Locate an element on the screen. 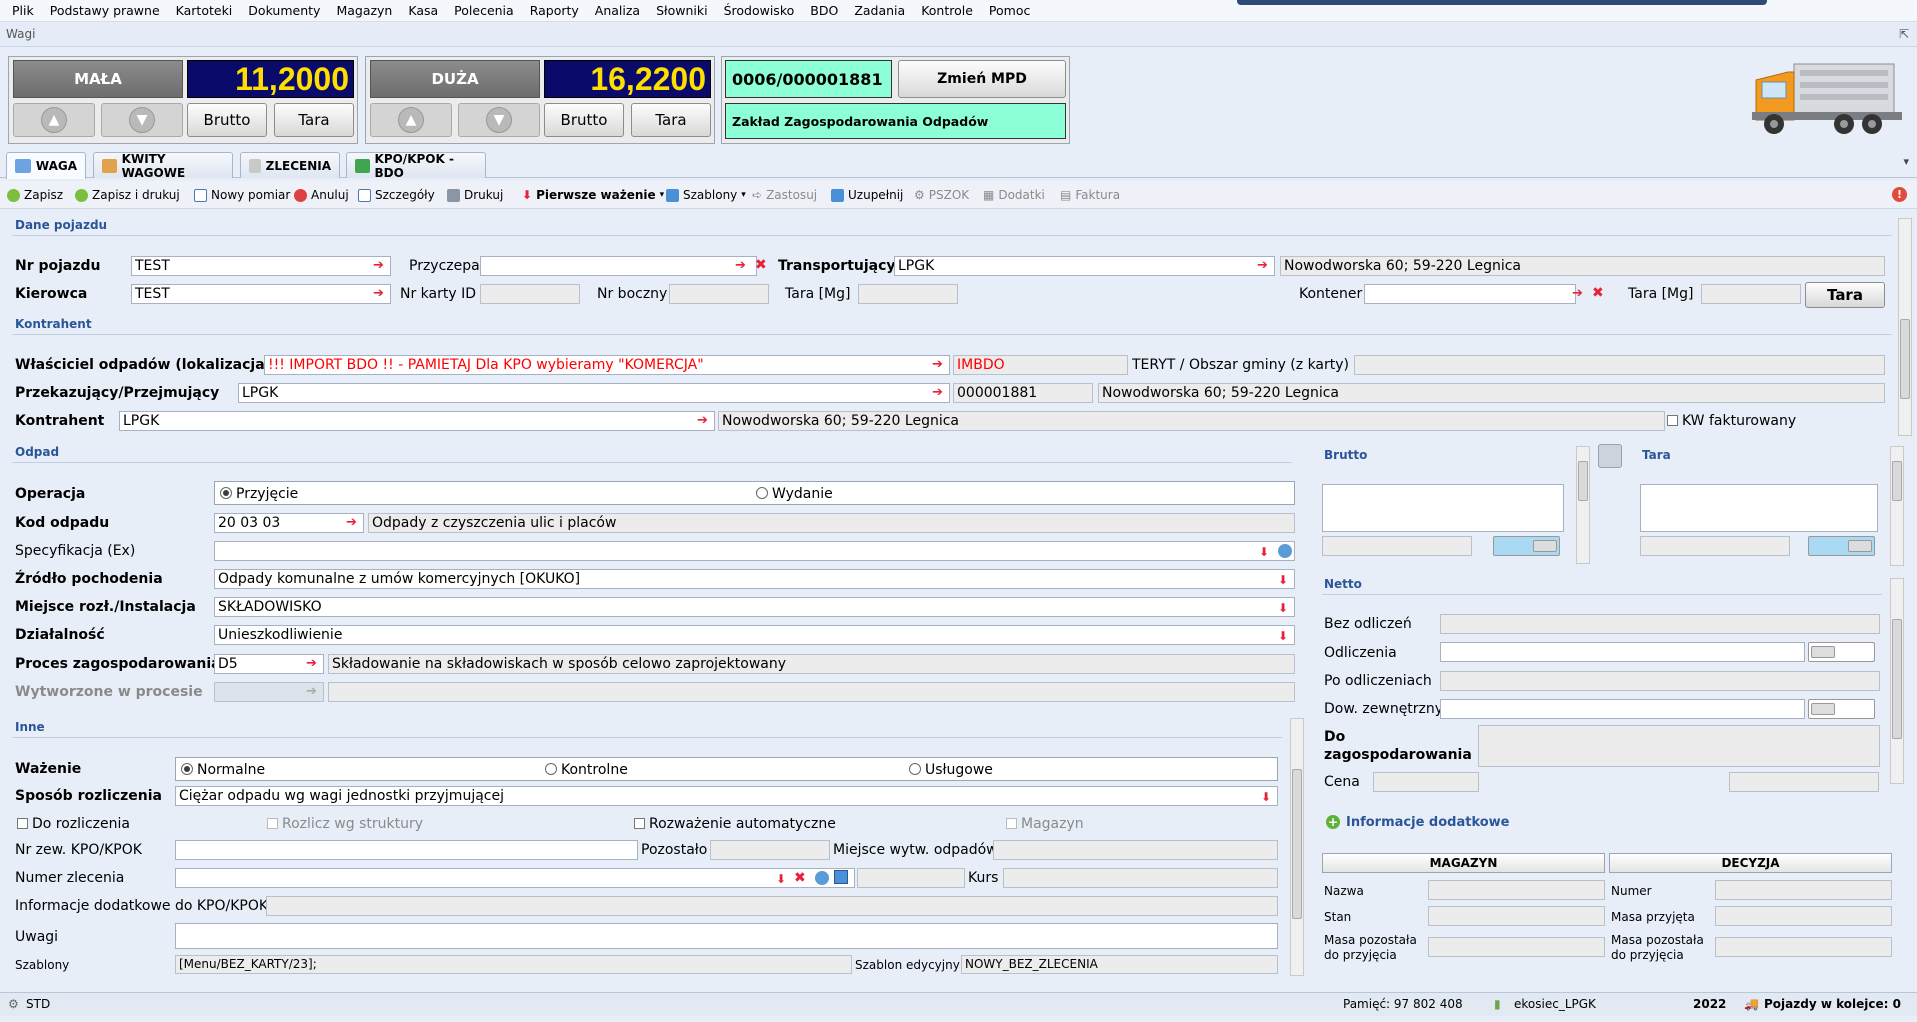  menu-analiza: Analiza is located at coordinates (617, 10).